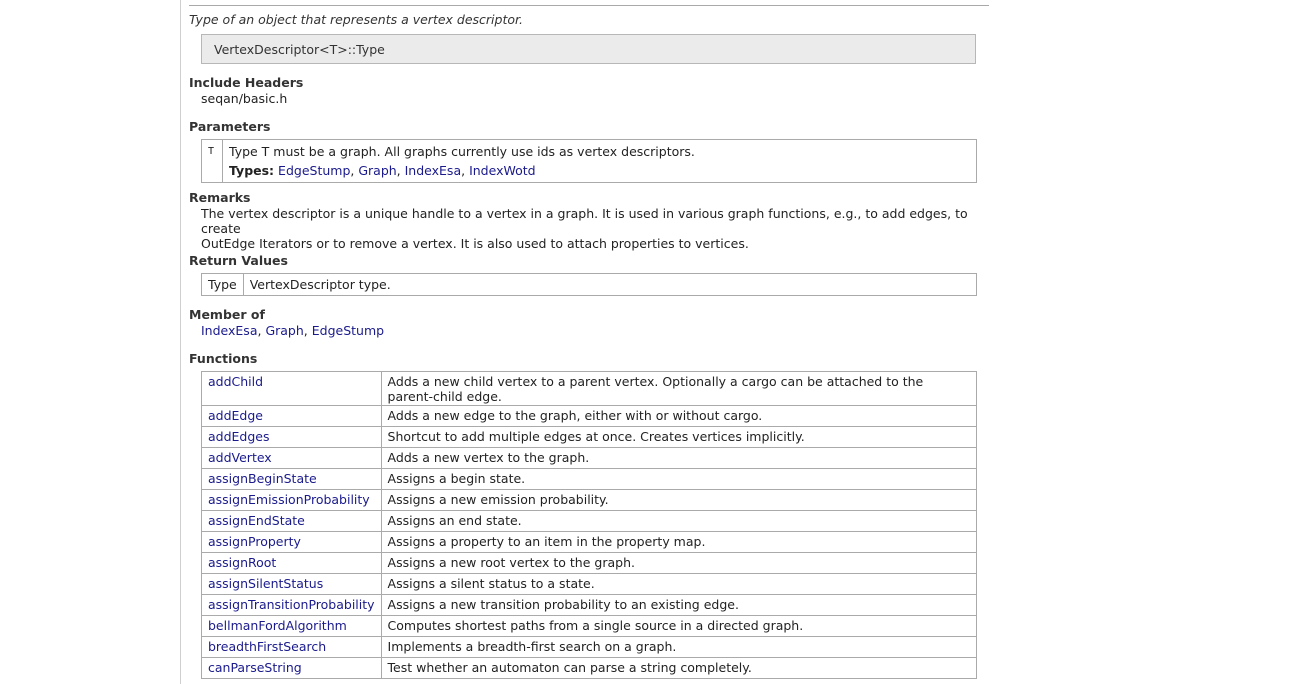  I want to click on function-cell: assignTransitionProbability, so click(291, 605).